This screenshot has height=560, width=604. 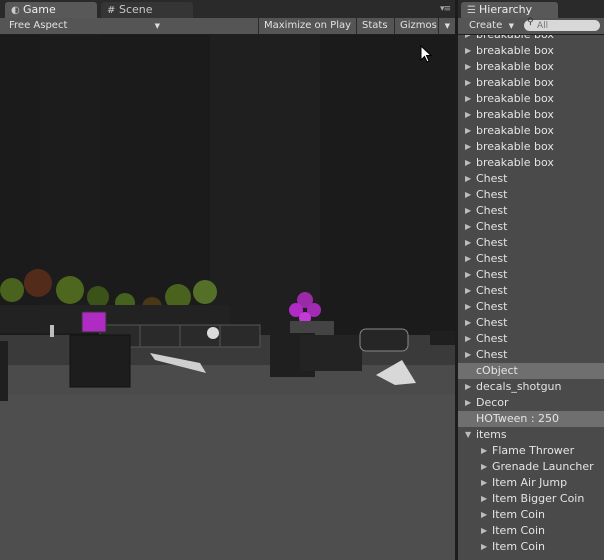 I want to click on hierarchy-item-label: Item Bigger Coin, so click(x=538, y=498).